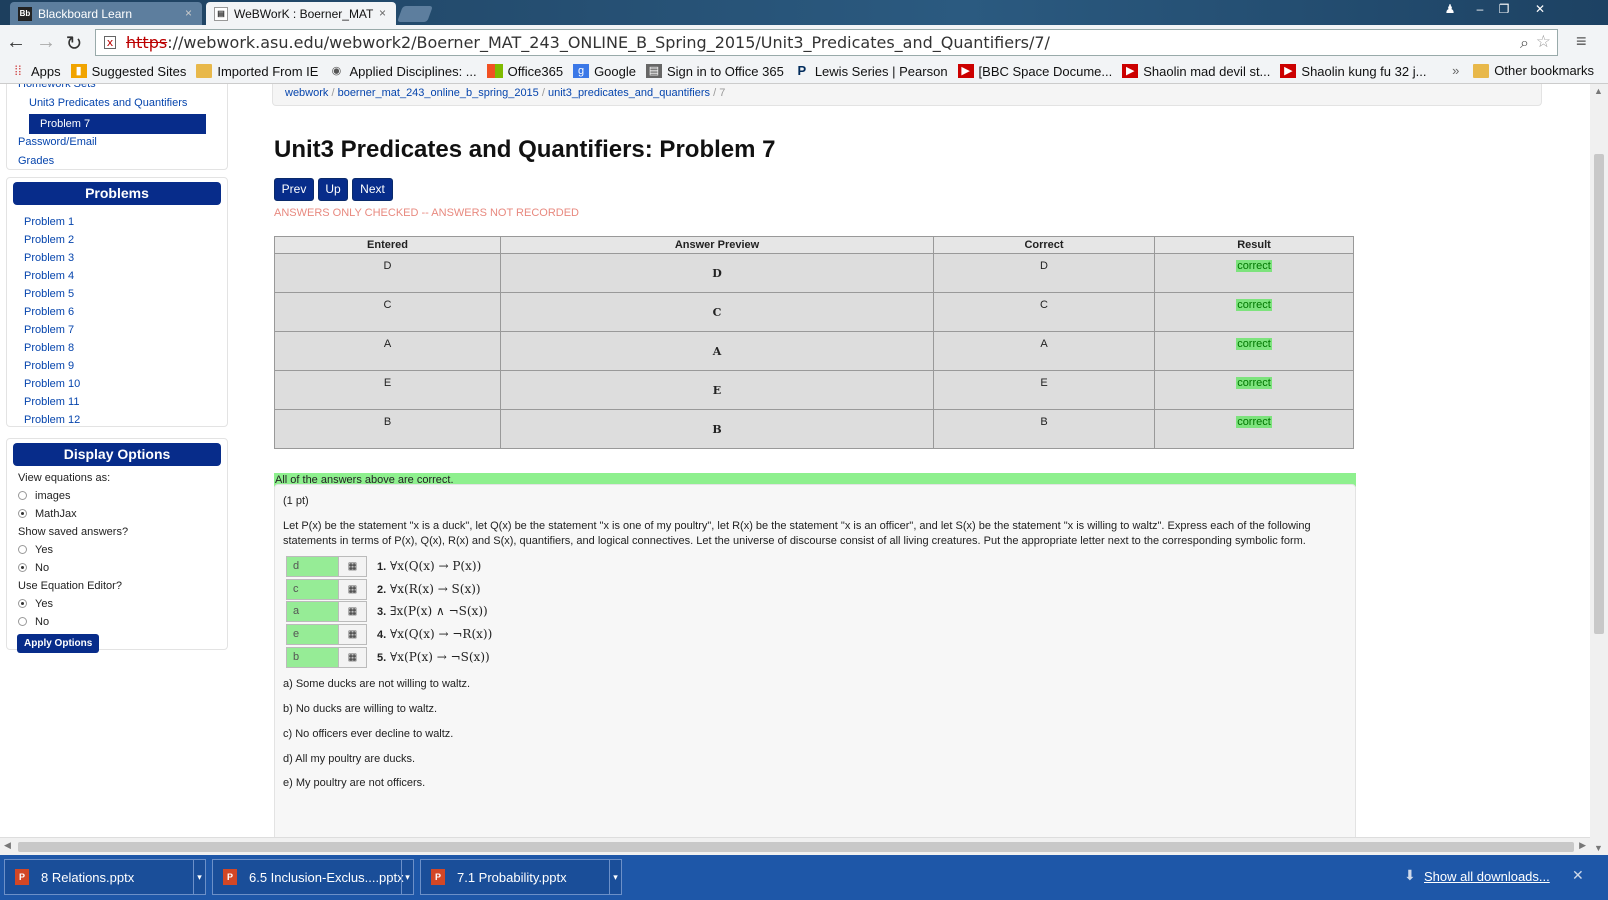  I want to click on bookmark-apps: ⁞⁞ Apps, so click(35, 71).